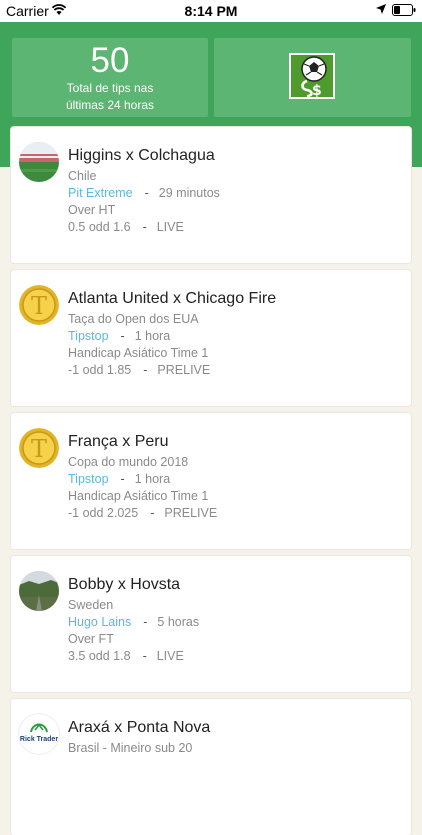  What do you see at coordinates (139, 370) in the screenshot?
I see `odds-row: -1 odd 1.85- PRELIVE` at bounding box center [139, 370].